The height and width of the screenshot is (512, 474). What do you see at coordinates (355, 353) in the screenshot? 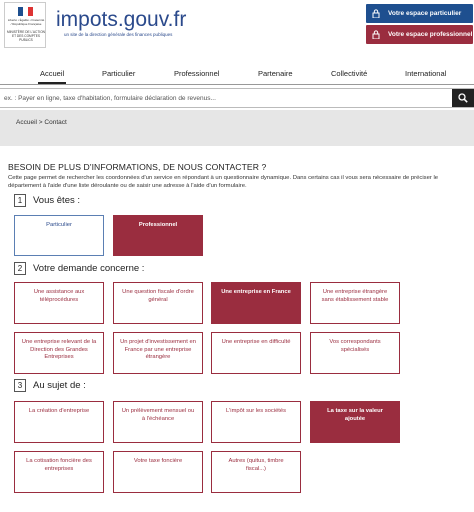
I see `card-correspondants-specialises: Vos correspondants spécialisés` at bounding box center [355, 353].